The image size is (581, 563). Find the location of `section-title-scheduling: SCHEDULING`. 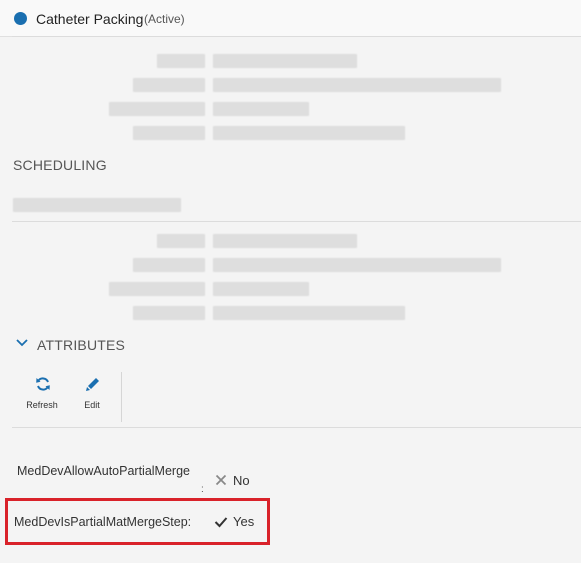

section-title-scheduling: SCHEDULING is located at coordinates (60, 165).